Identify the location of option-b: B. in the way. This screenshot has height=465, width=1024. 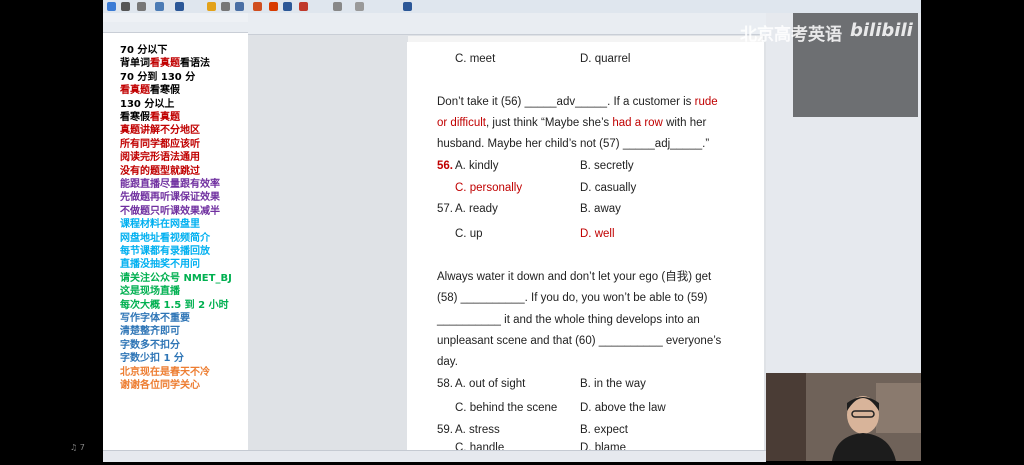
(613, 384).